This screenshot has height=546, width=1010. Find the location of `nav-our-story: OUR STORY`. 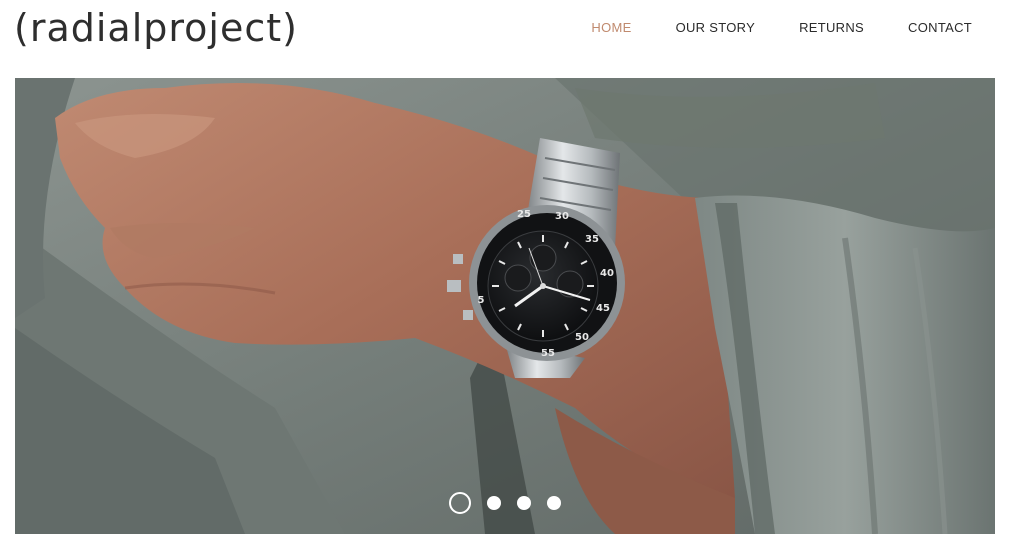

nav-our-story: OUR STORY is located at coordinates (716, 27).